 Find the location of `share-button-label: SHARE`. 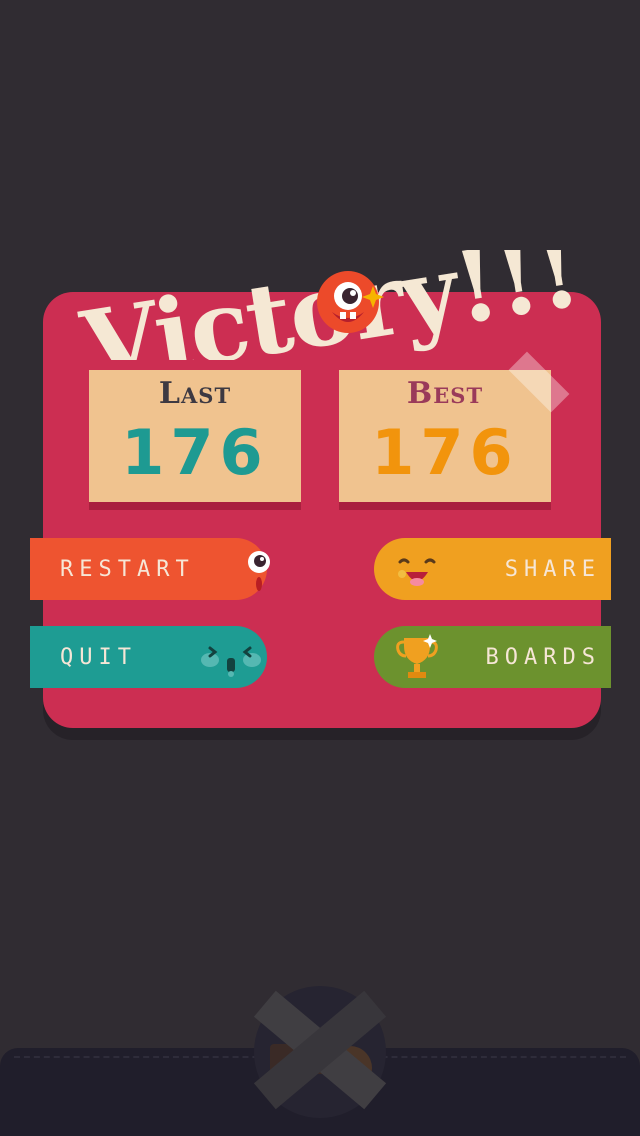

share-button-label: SHARE is located at coordinates (552, 569).